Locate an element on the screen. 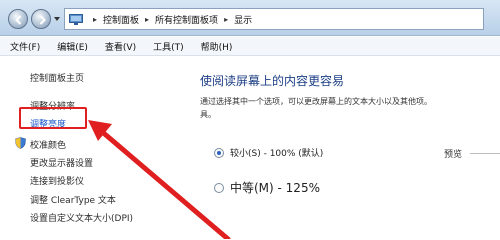 This screenshot has width=500, height=240. breadcrumb-control-panel: 控制面板 is located at coordinates (121, 19).